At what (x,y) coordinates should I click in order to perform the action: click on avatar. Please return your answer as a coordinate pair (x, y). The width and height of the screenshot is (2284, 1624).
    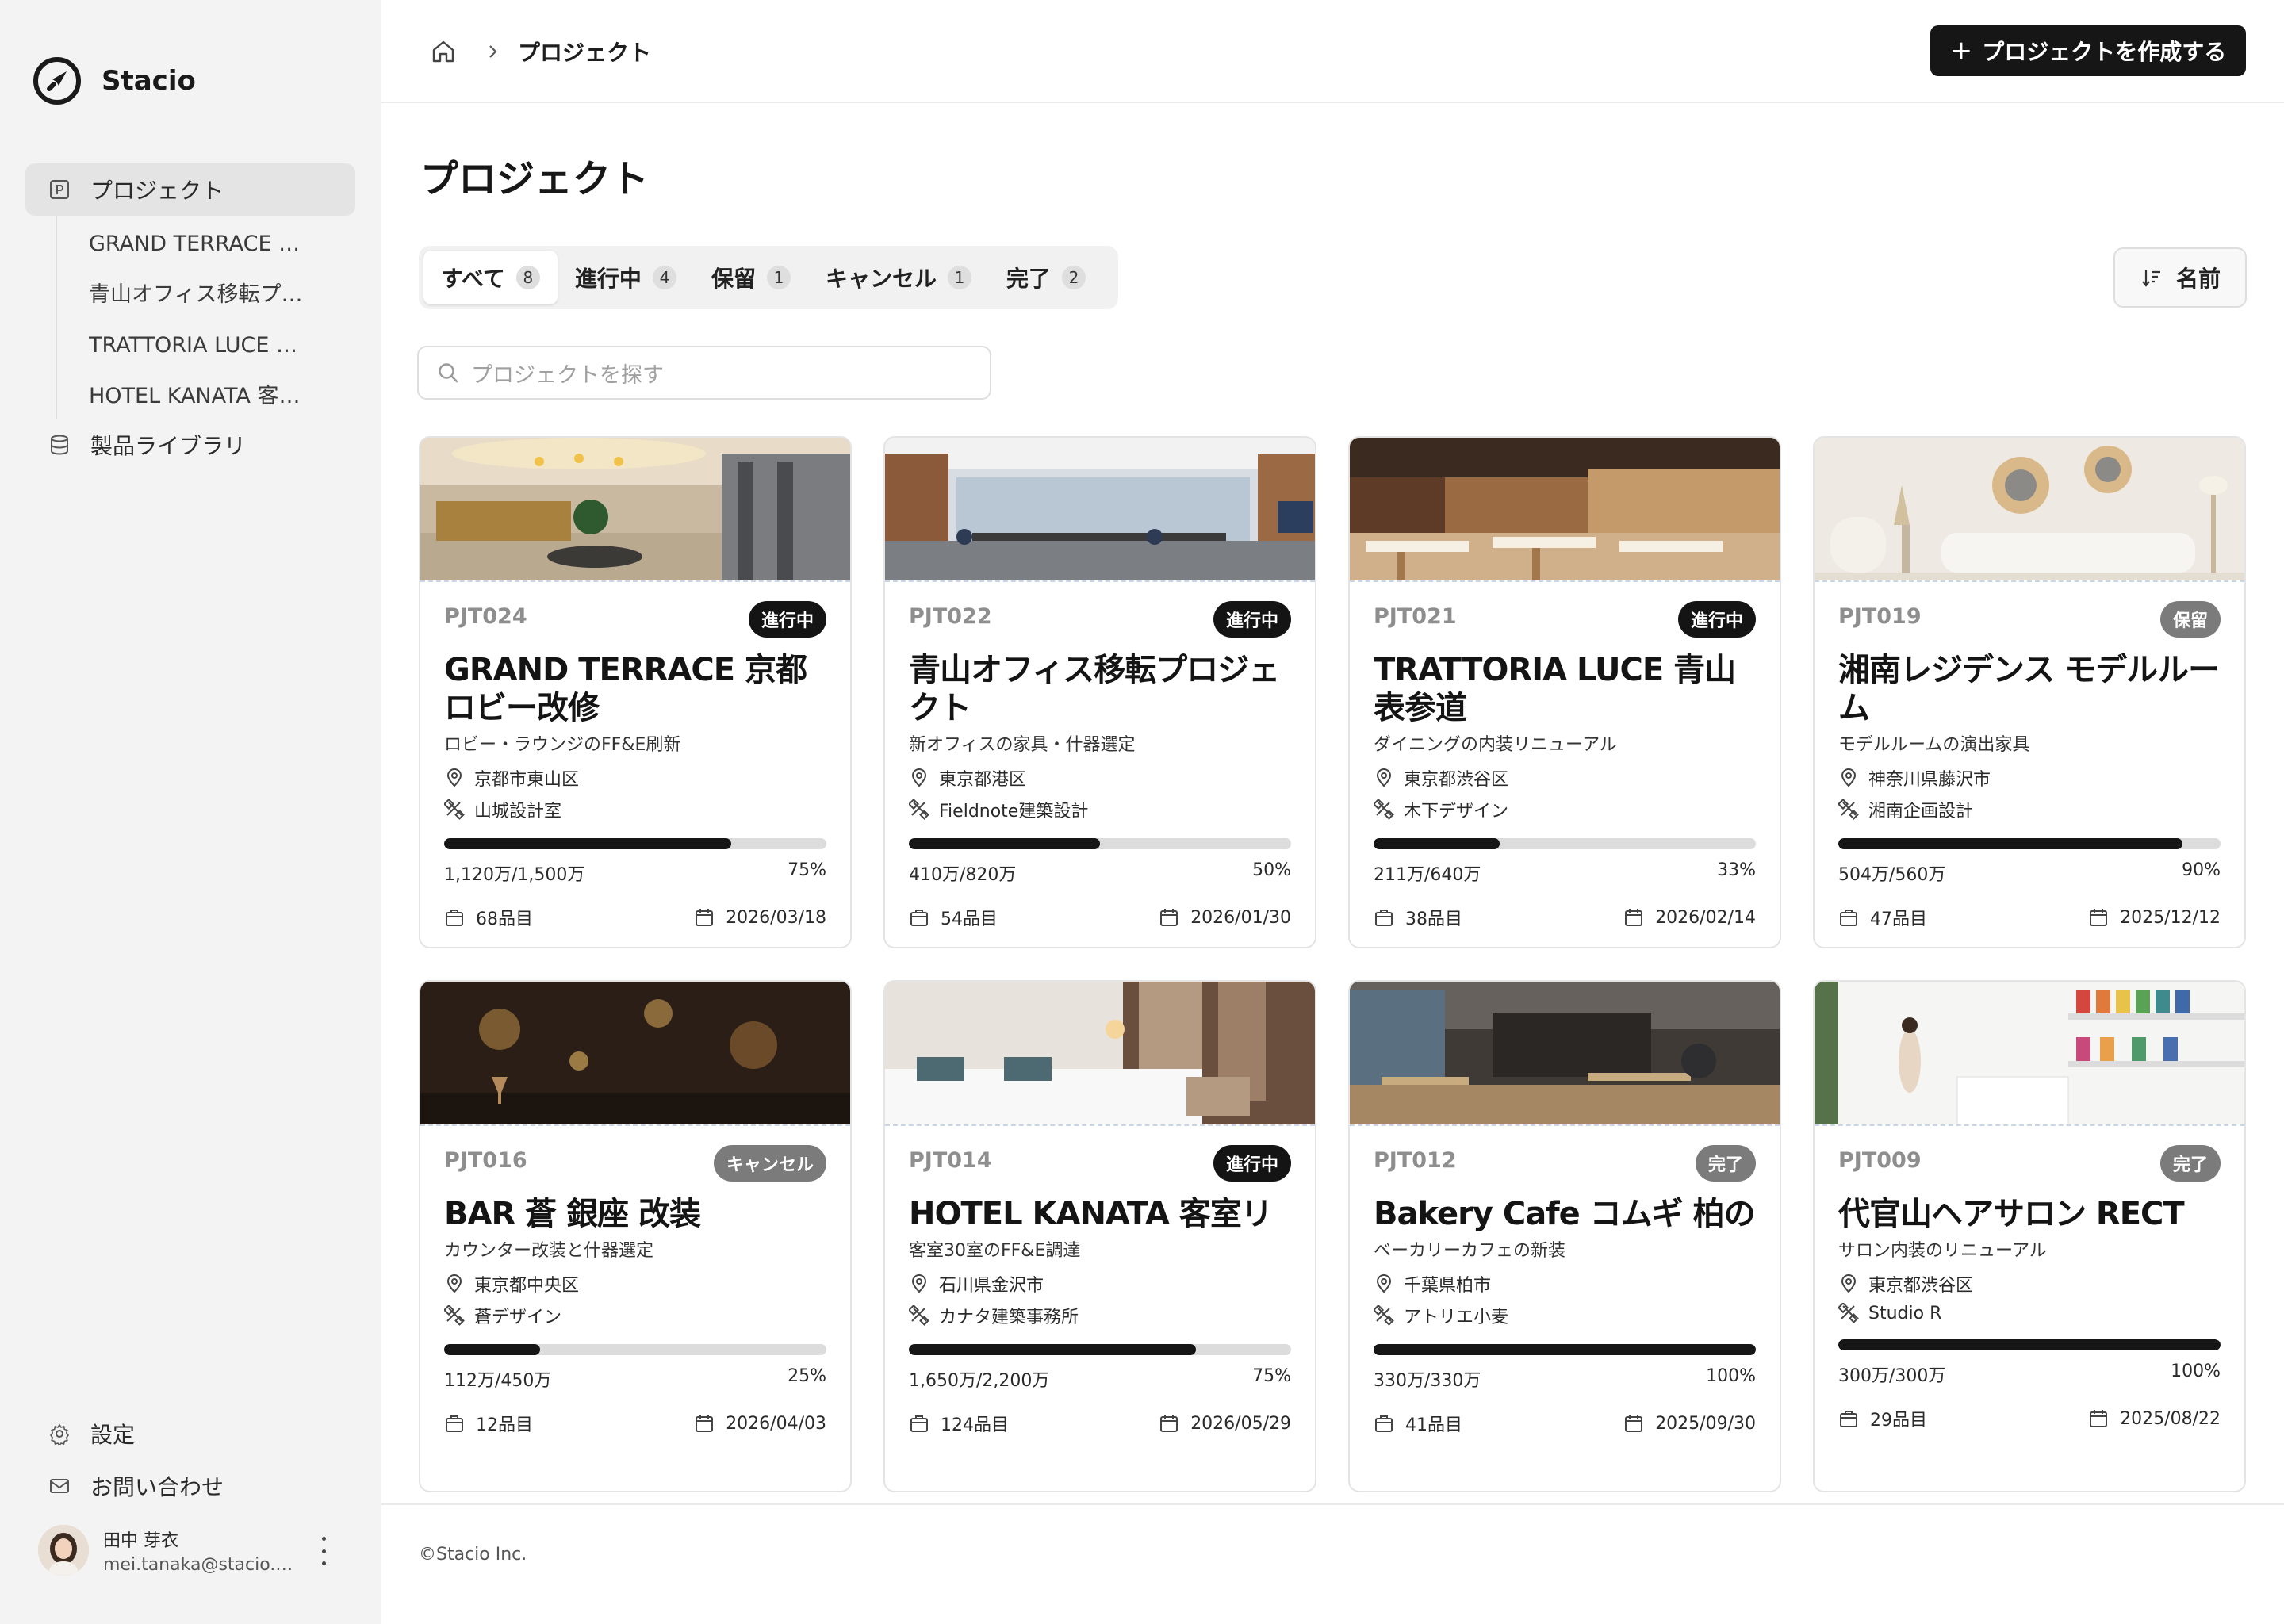
    Looking at the image, I should click on (63, 1550).